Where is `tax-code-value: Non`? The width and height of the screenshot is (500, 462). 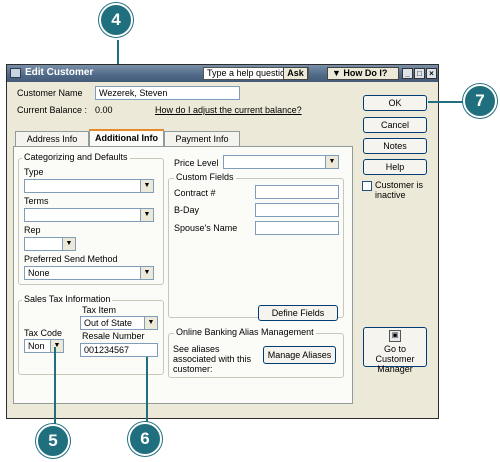 tax-code-value: Non is located at coordinates (36, 346).